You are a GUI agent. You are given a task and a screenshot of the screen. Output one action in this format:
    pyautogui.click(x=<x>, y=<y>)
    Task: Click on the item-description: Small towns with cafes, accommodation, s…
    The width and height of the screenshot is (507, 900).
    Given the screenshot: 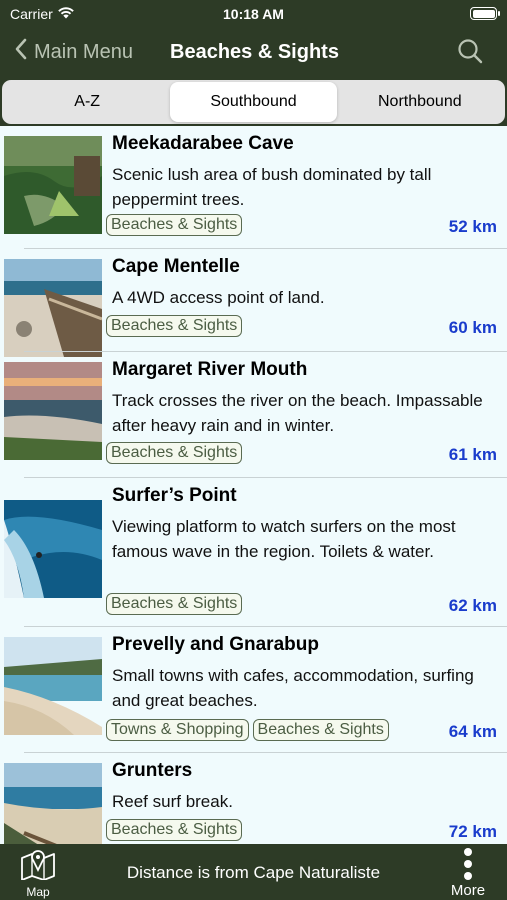 What is the action you would take?
    pyautogui.click(x=293, y=688)
    